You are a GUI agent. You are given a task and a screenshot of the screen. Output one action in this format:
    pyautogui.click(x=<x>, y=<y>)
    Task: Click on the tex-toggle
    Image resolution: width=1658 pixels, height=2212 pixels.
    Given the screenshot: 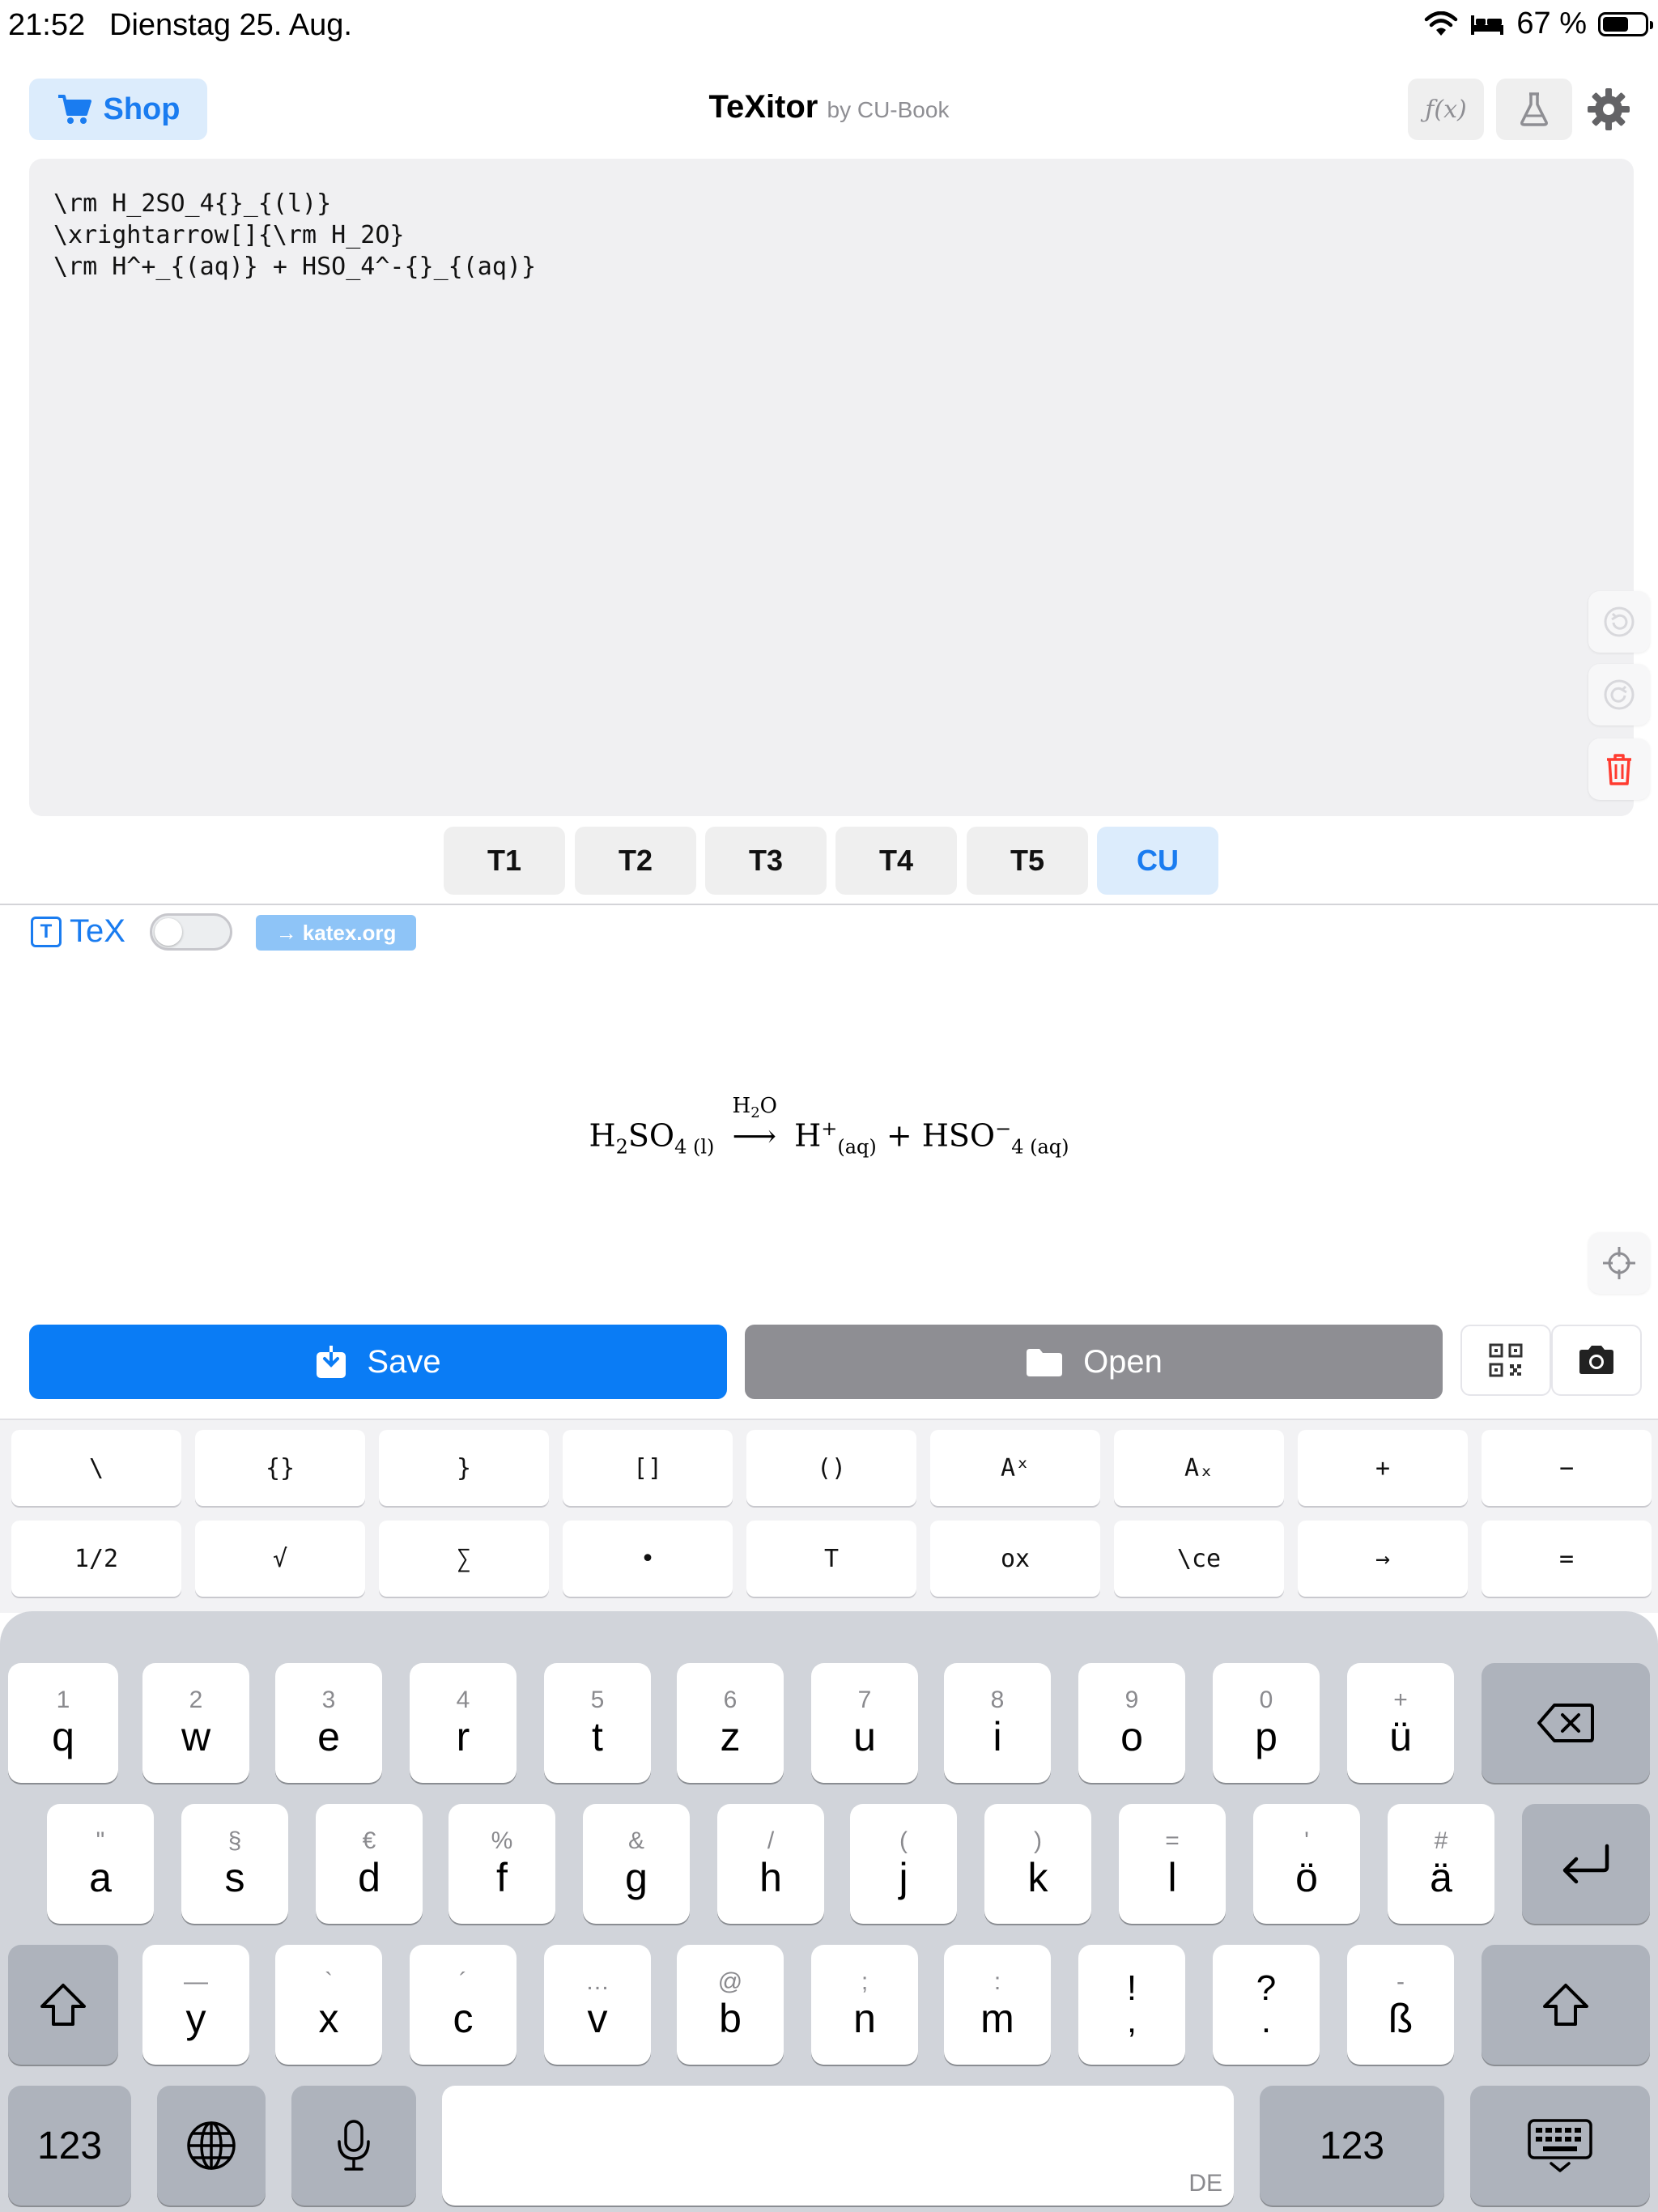 What is the action you would take?
    pyautogui.click(x=191, y=932)
    